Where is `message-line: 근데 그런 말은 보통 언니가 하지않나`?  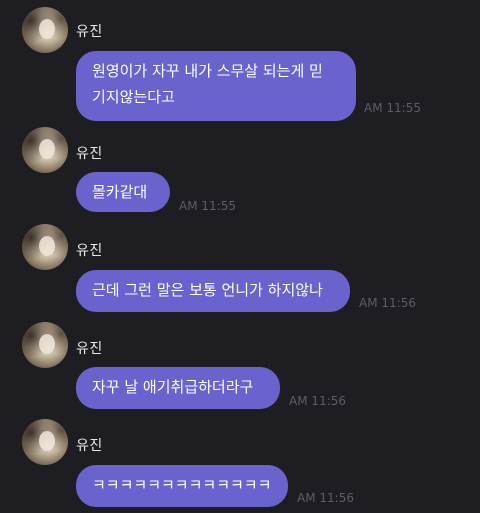 message-line: 근데 그런 말은 보통 언니가 하지않나 is located at coordinates (207, 290).